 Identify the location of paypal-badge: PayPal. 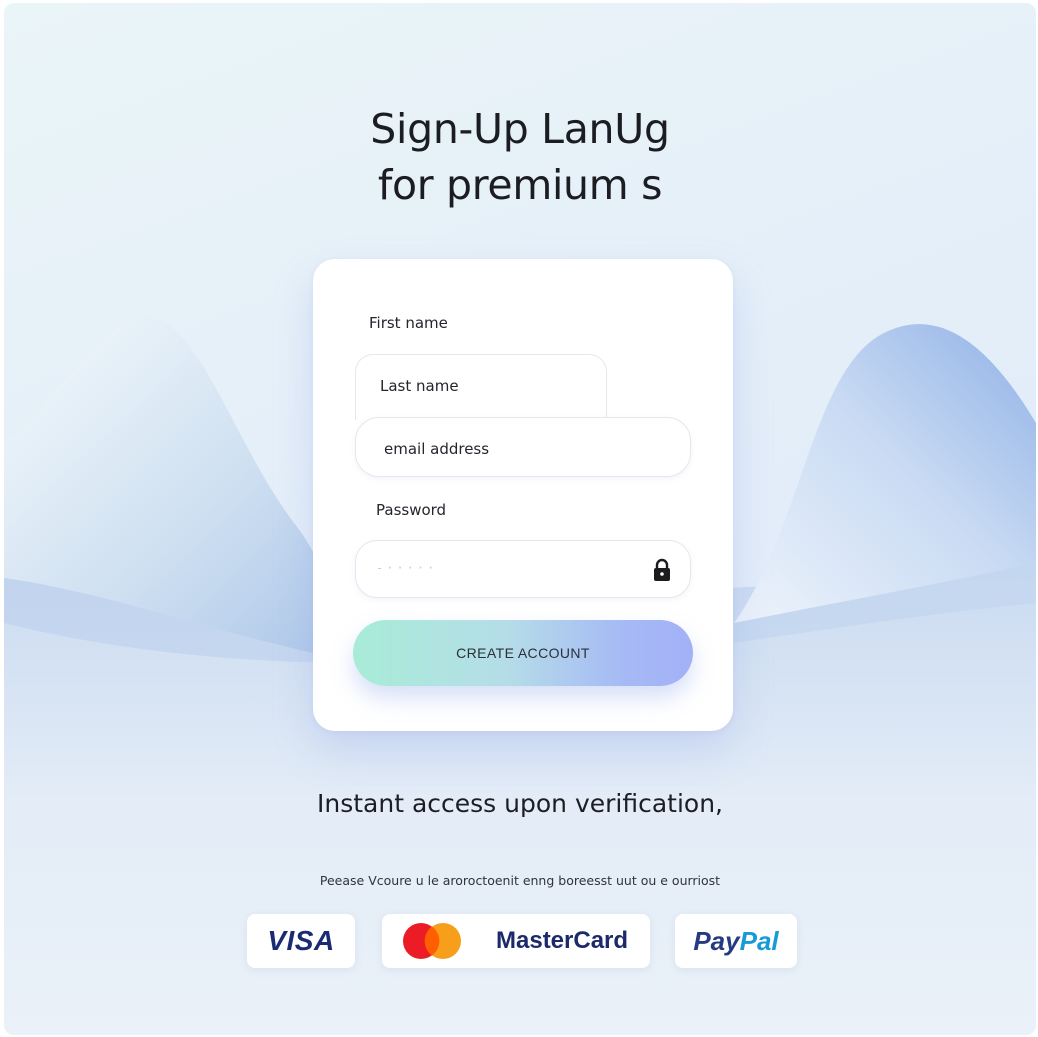
(736, 941).